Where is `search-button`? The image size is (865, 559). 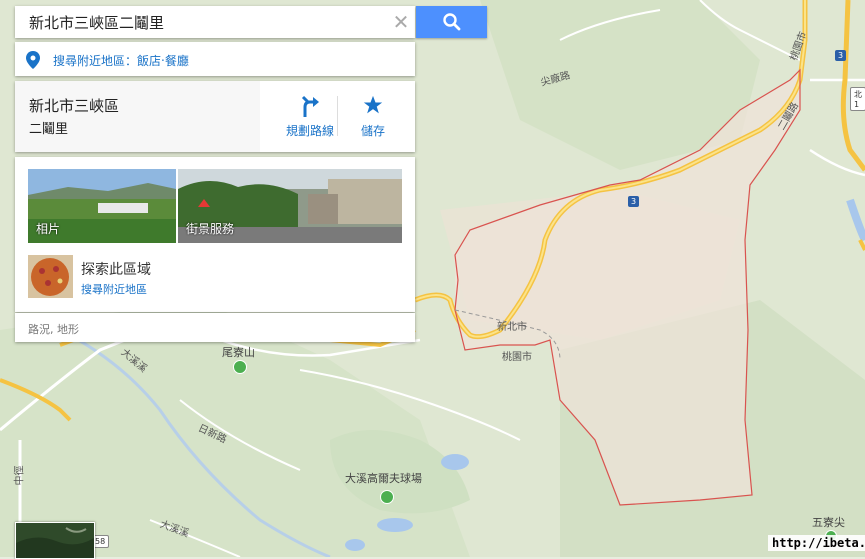 search-button is located at coordinates (451, 22).